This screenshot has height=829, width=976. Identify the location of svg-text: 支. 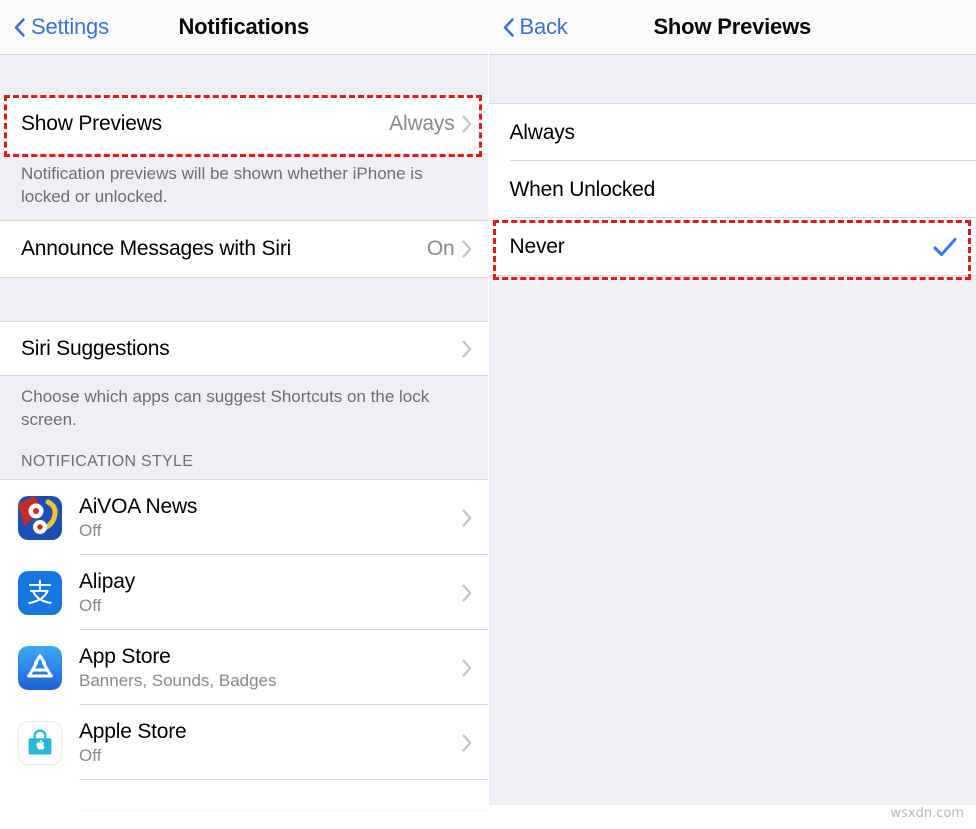
(40, 594).